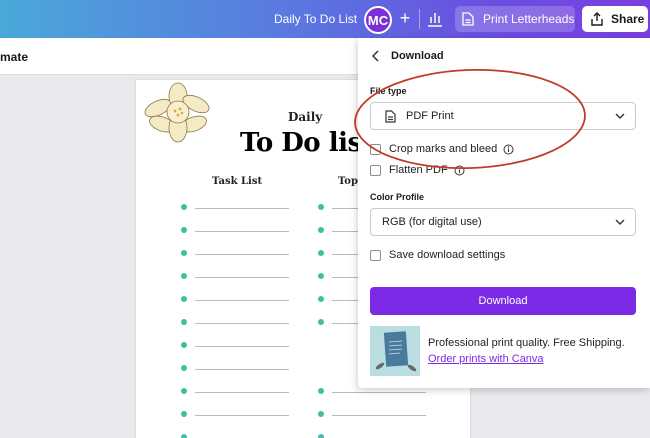  I want to click on document-title: Daily To Do List, so click(315, 19).